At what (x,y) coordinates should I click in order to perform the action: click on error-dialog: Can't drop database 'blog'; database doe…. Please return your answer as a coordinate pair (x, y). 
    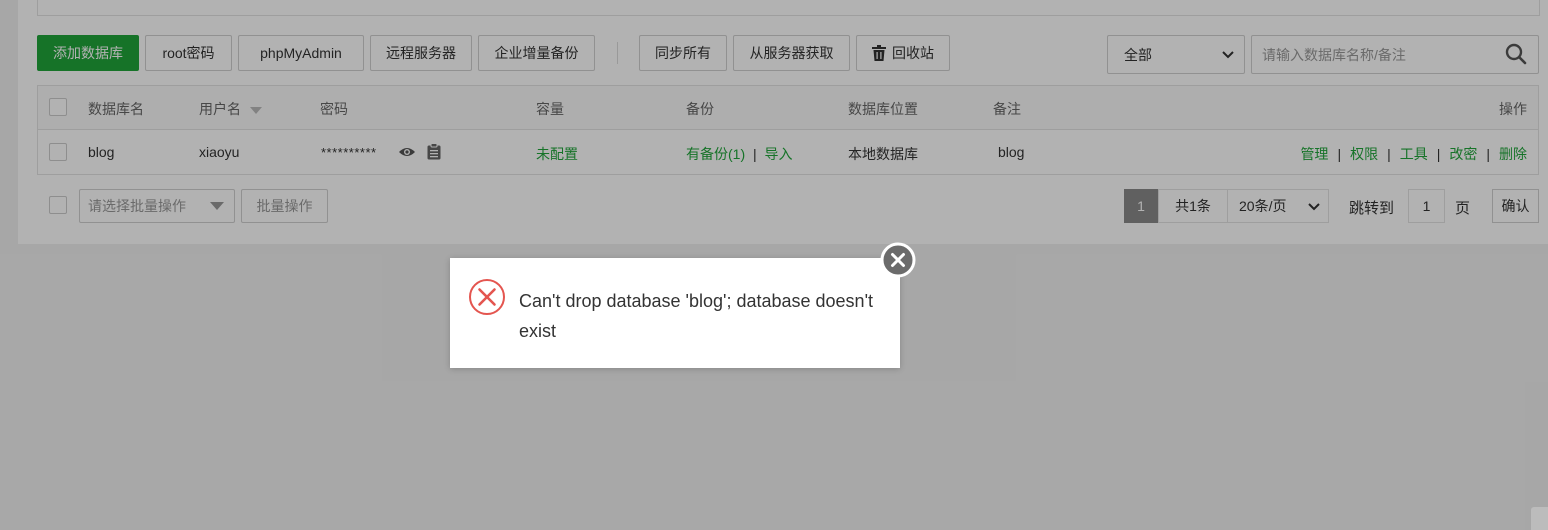
    Looking at the image, I should click on (675, 313).